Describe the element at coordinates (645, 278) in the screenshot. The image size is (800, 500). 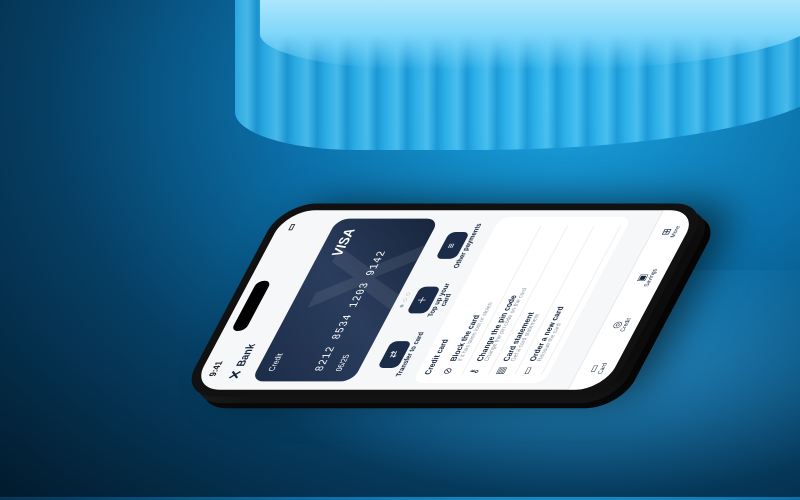
I see `tab-savings: ▣ Savings` at that location.